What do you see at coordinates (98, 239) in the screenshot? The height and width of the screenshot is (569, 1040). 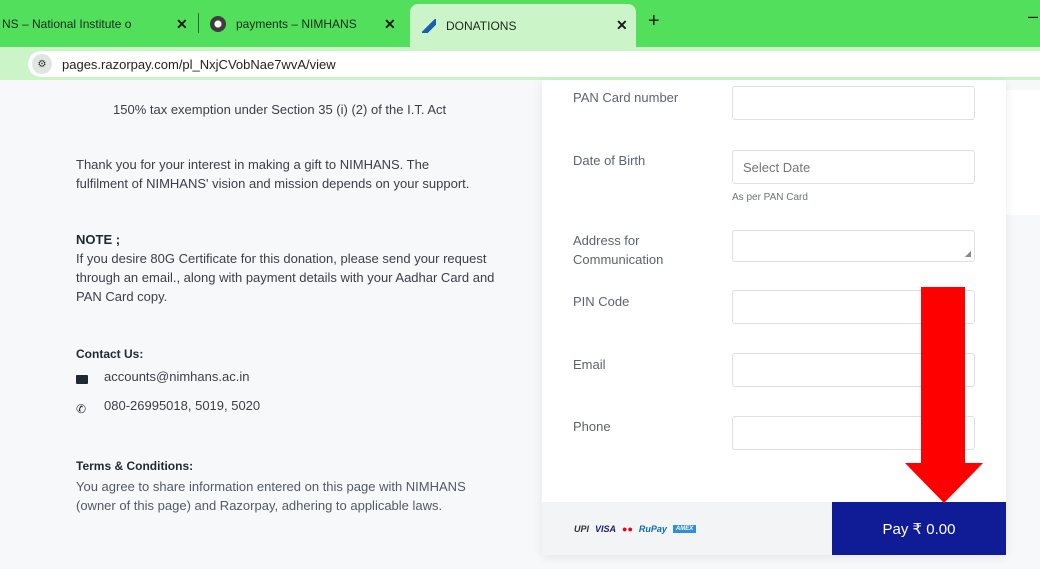 I see `note-heading: NOTE ;` at bounding box center [98, 239].